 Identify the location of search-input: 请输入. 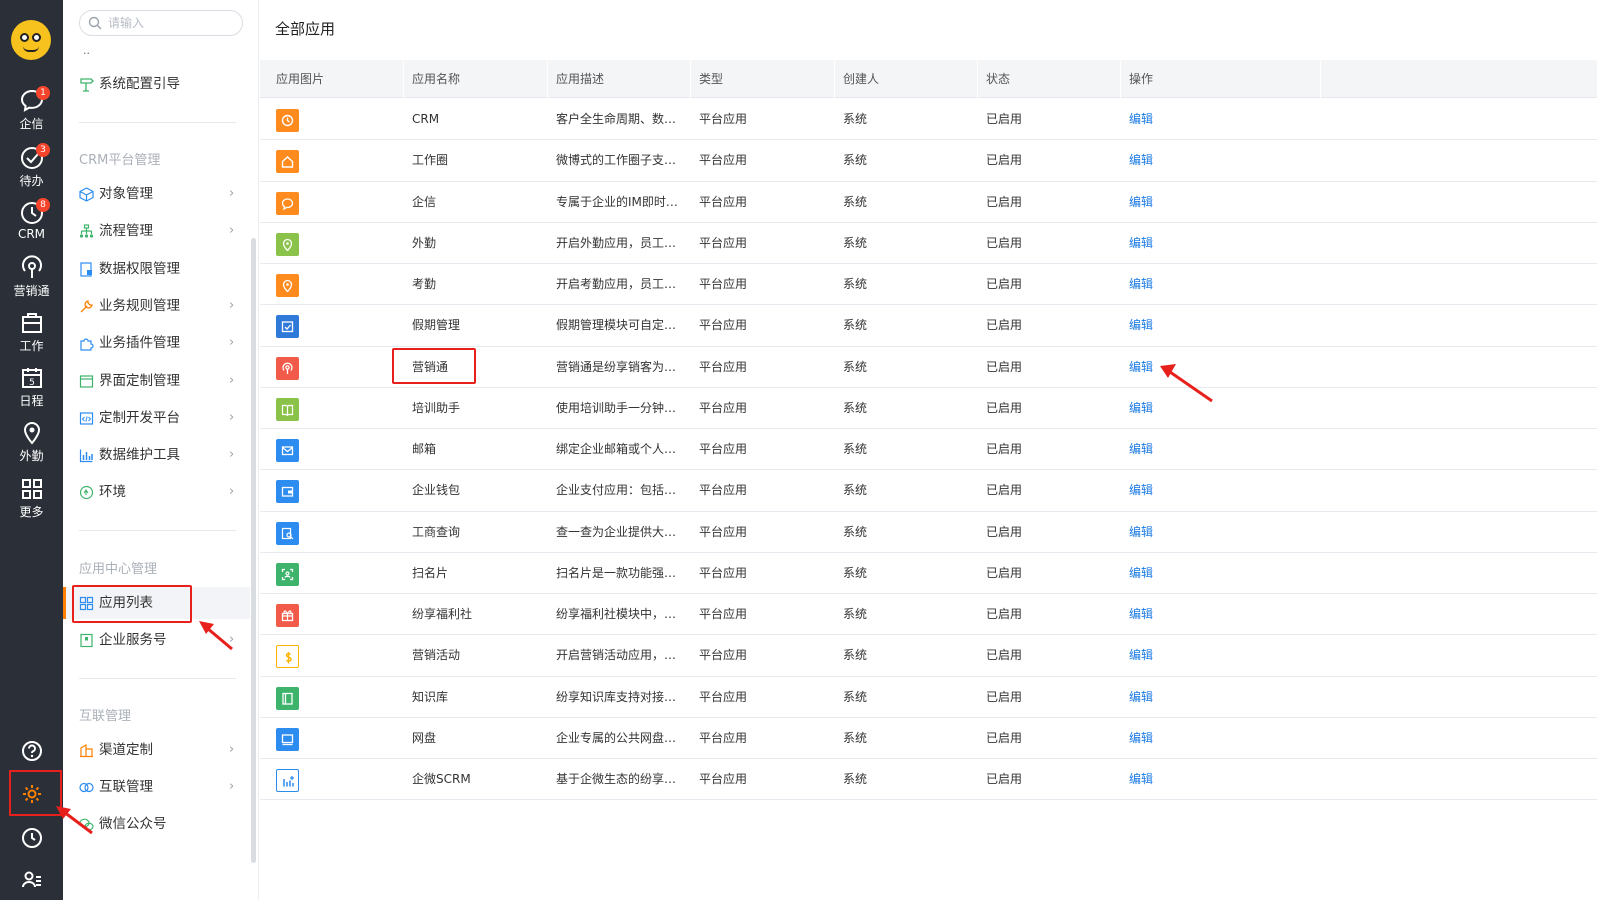
(161, 23).